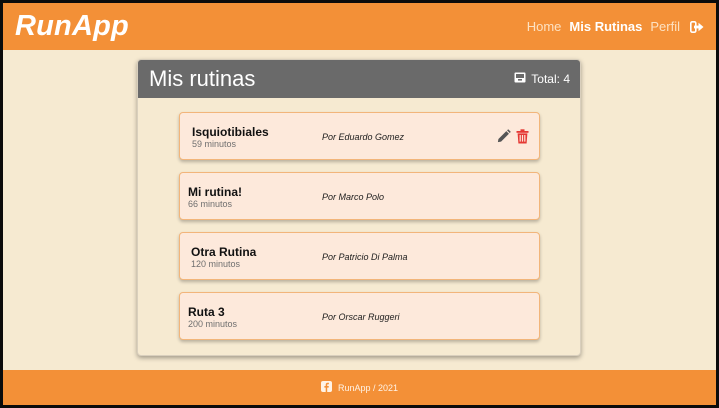 The image size is (719, 408). I want to click on routine-author: Por Orscar Ruggeri, so click(361, 317).